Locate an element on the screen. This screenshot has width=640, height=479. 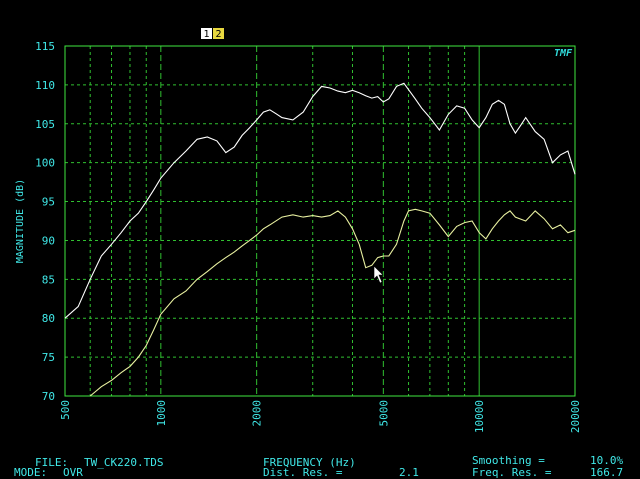
tmf-logo: TMF is located at coordinates (563, 53).